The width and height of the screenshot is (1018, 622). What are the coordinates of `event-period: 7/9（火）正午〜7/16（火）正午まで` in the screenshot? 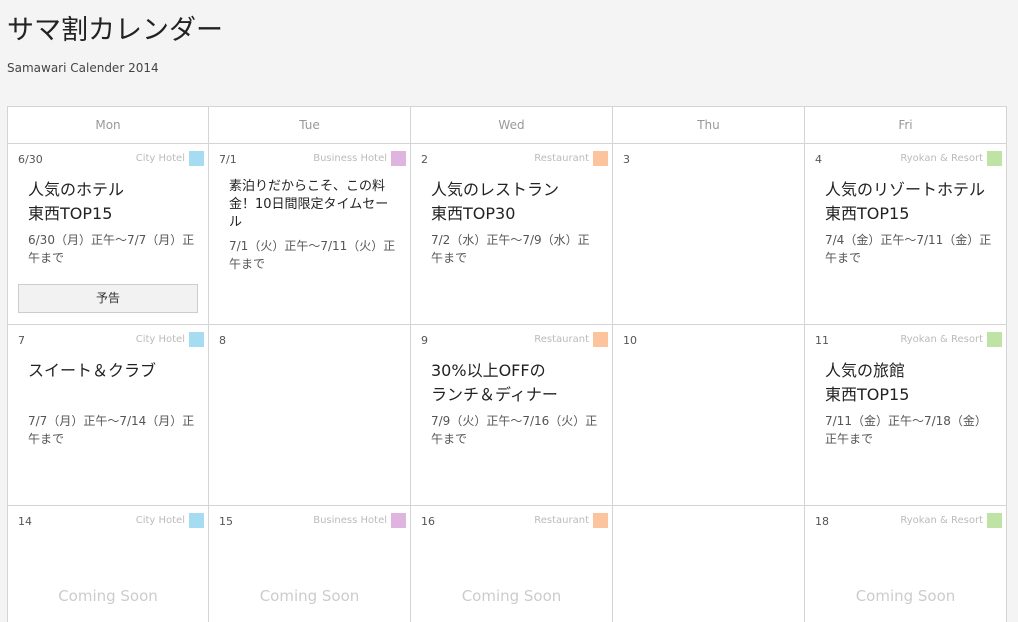 It's located at (514, 430).